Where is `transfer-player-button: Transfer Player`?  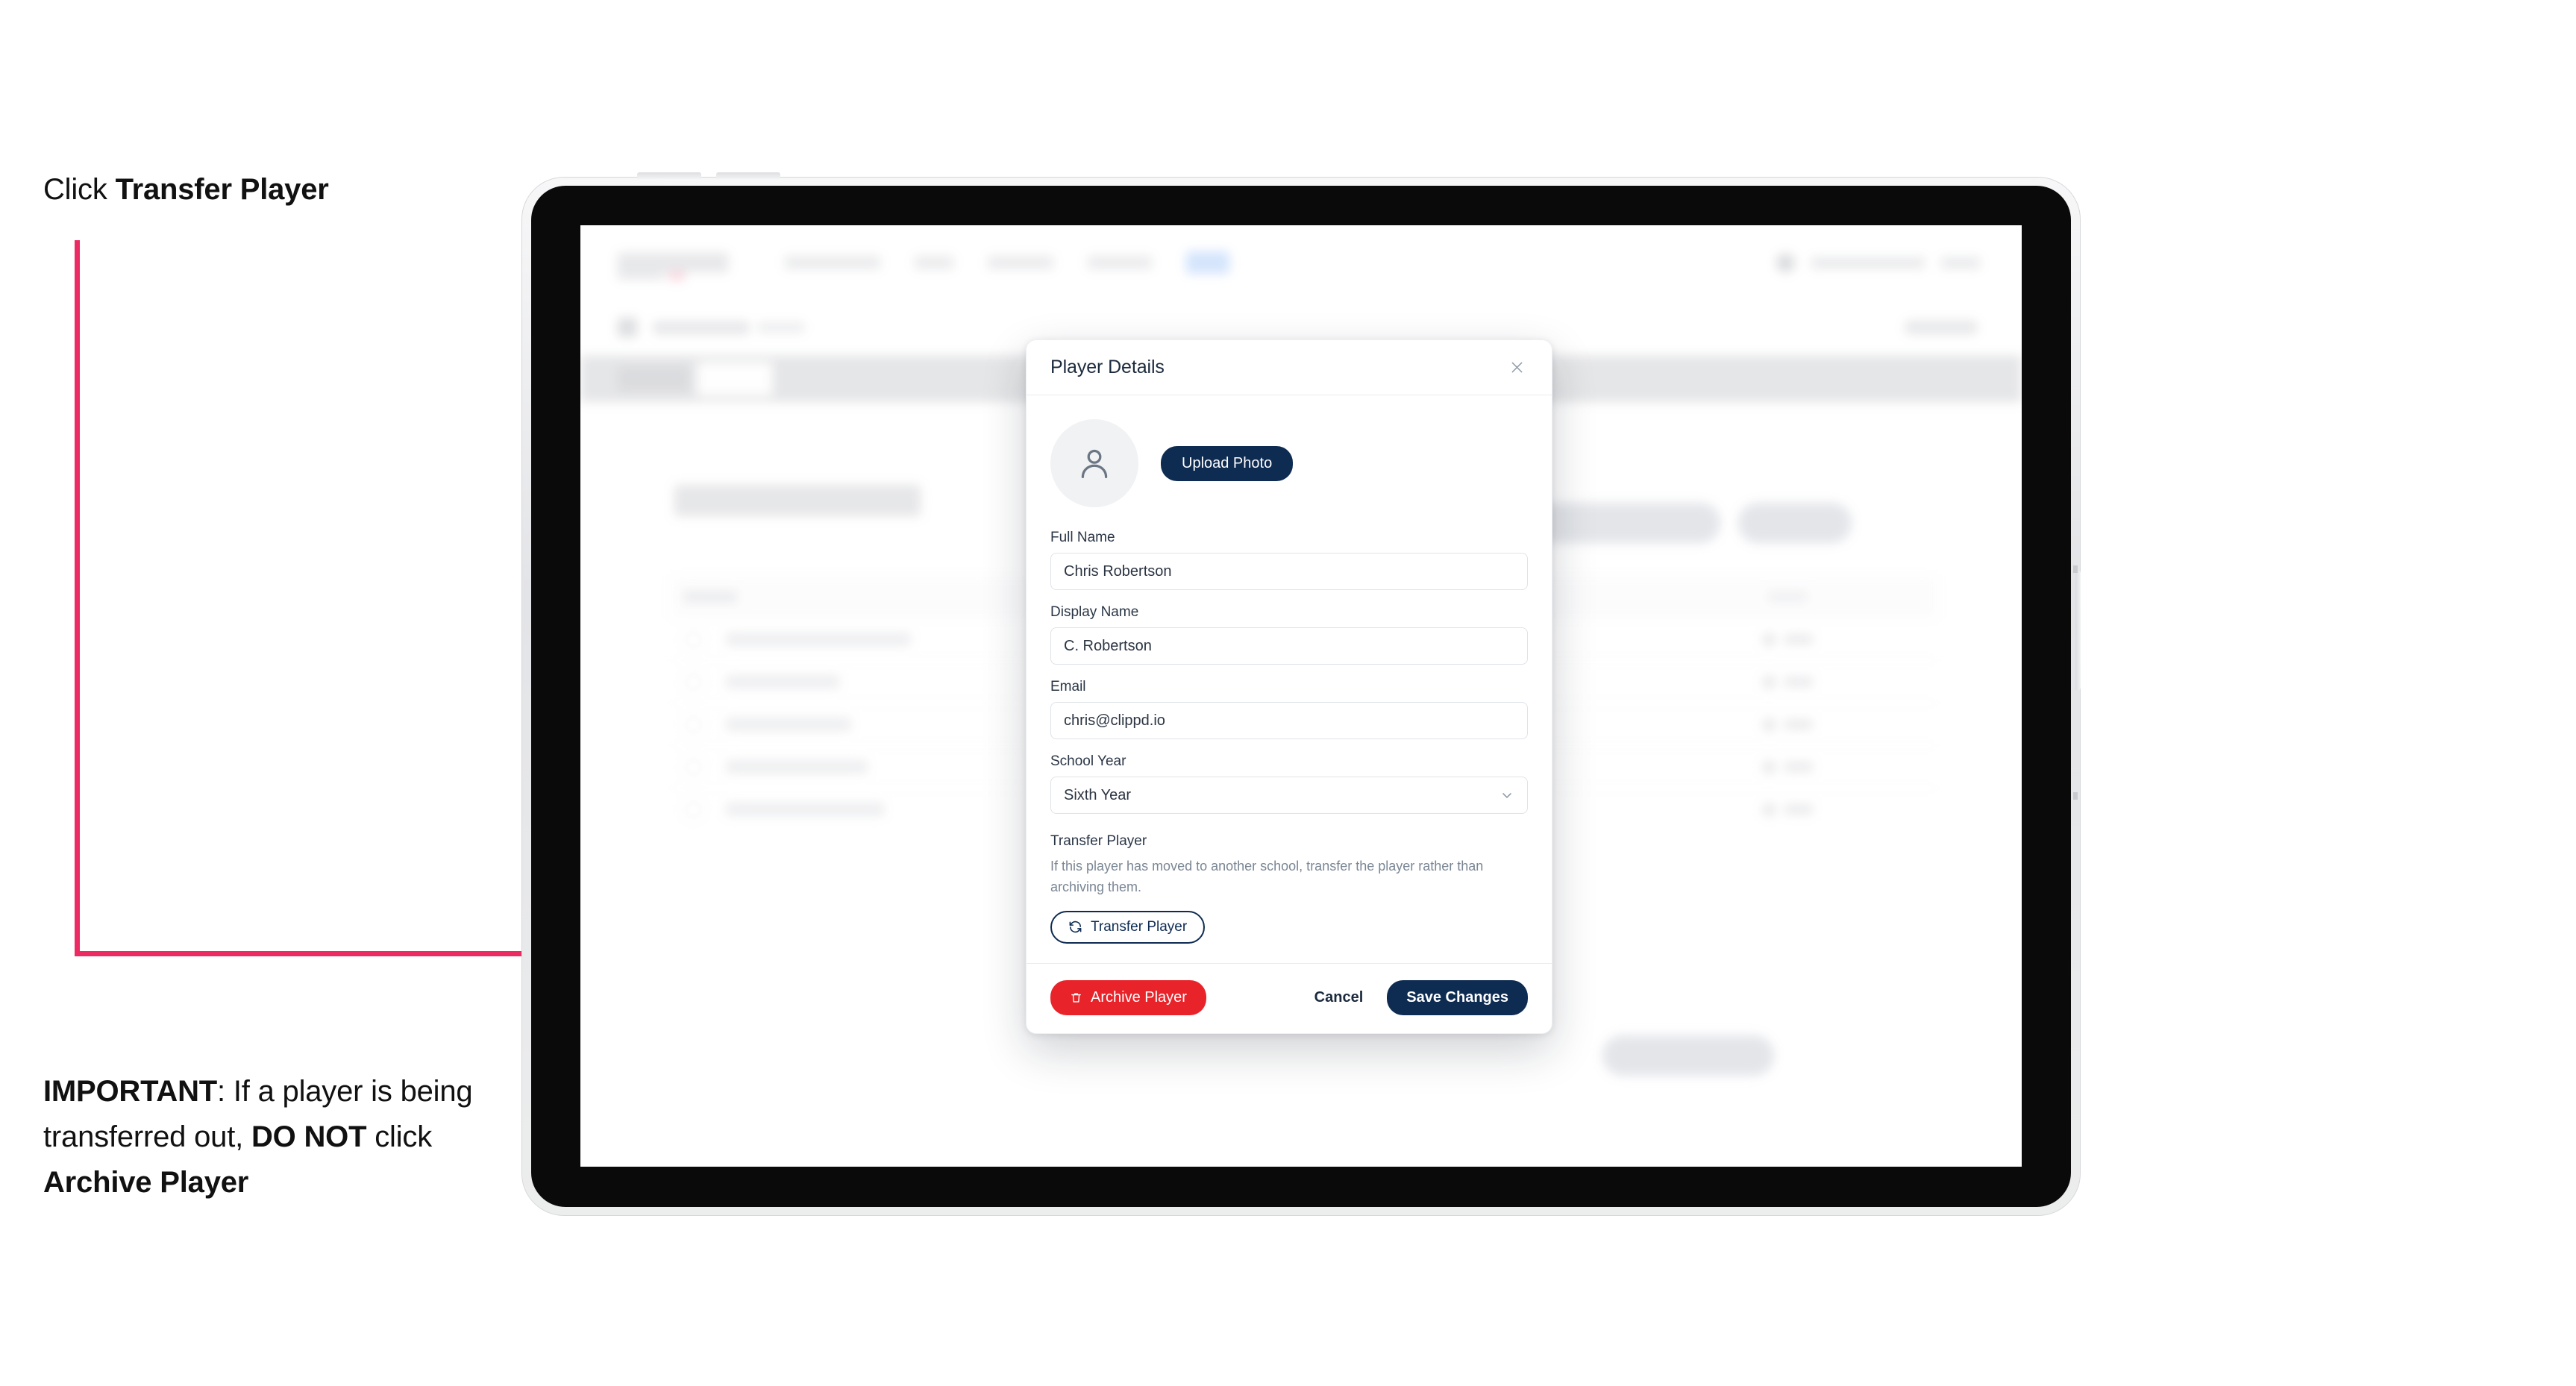
transfer-player-button: Transfer Player is located at coordinates (1128, 927).